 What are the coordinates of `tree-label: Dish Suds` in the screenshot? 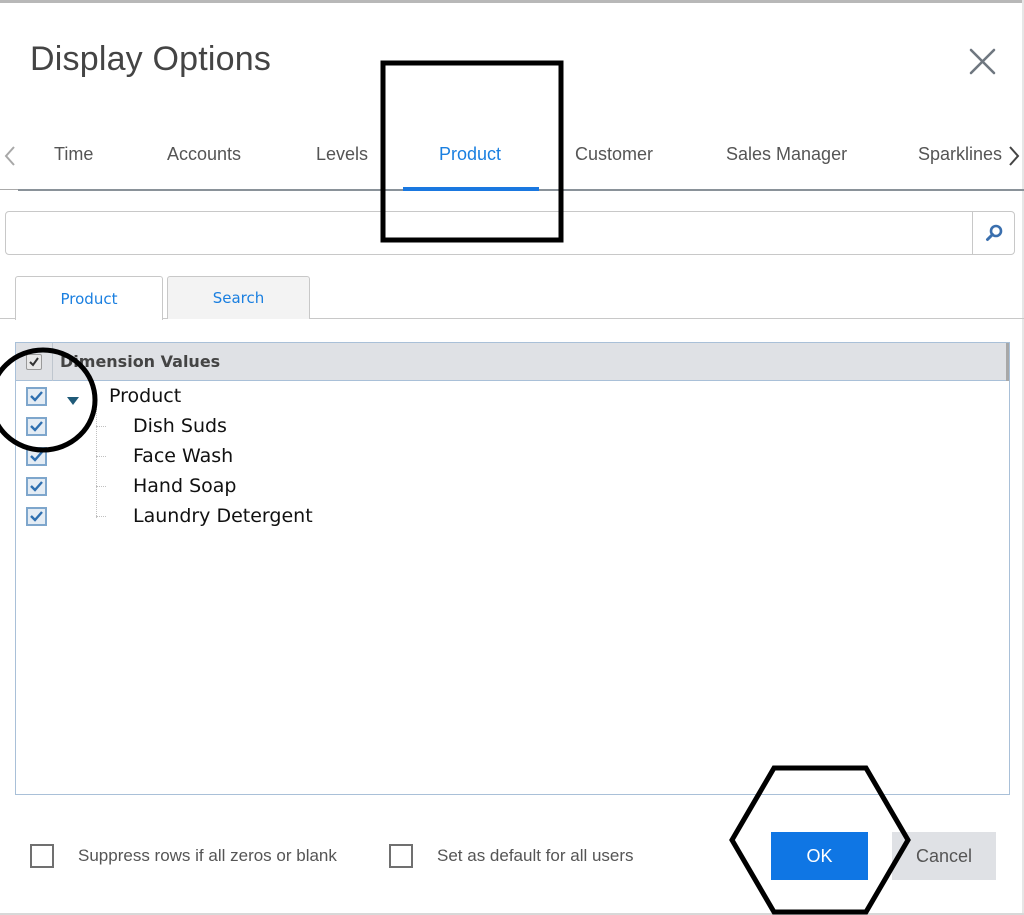 It's located at (180, 426).